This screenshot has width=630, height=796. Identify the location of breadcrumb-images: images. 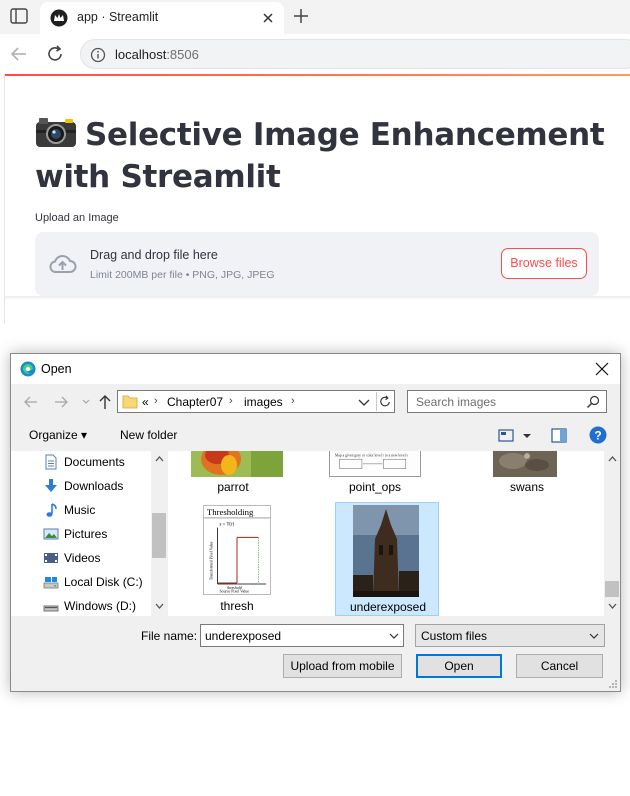
(263, 402).